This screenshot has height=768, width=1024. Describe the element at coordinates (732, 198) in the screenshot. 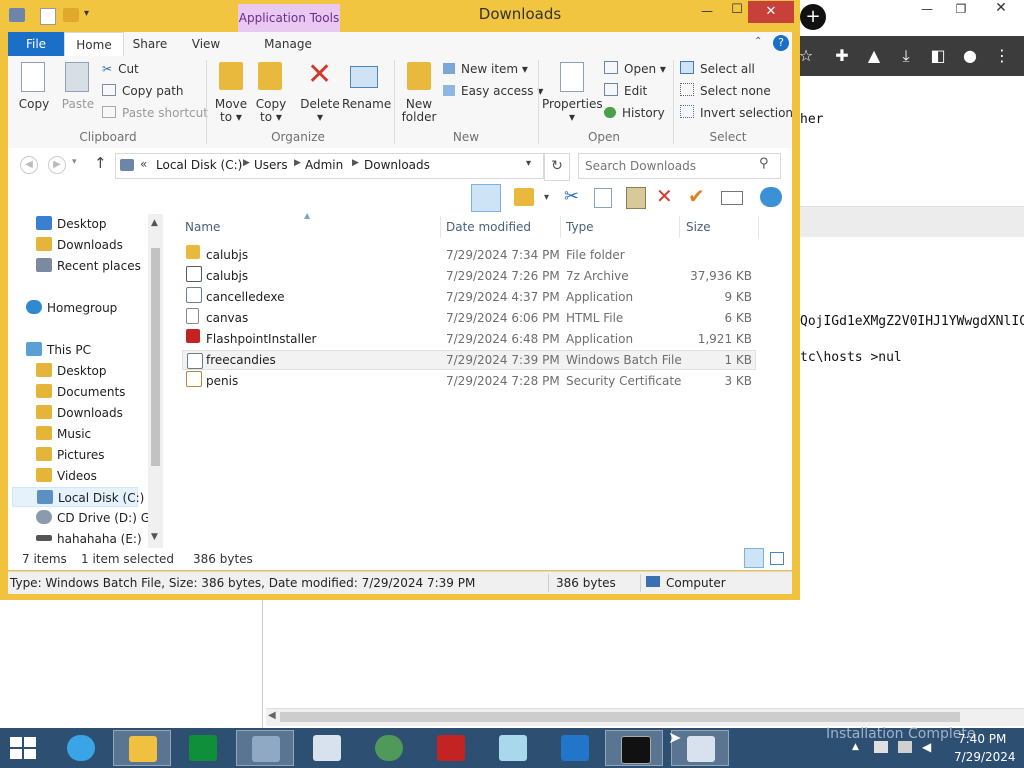

I see `rename-file-icon` at that location.